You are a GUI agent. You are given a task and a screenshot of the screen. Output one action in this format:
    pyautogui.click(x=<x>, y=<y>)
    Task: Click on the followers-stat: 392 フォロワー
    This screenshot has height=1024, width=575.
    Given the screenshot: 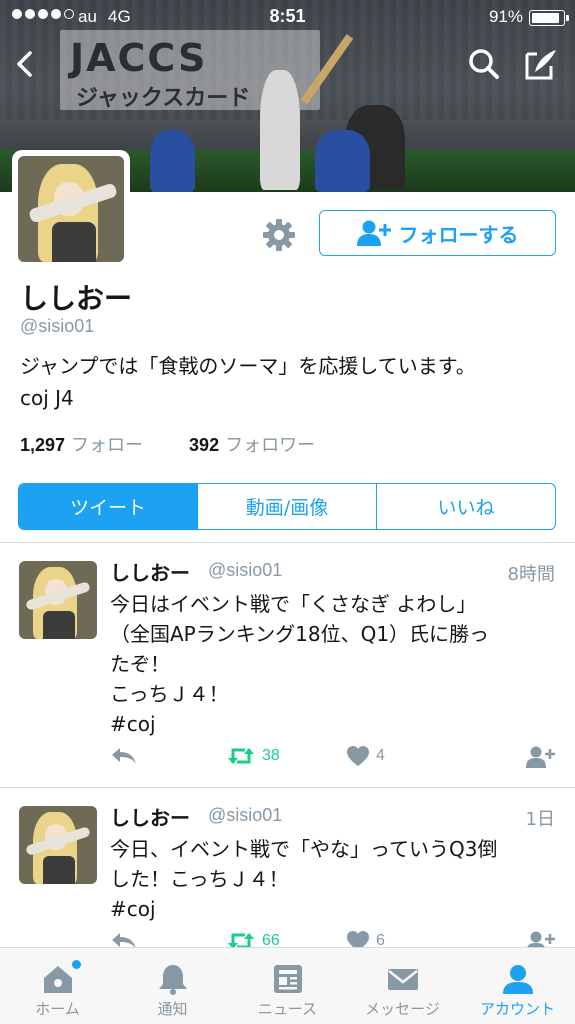 What is the action you would take?
    pyautogui.click(x=252, y=444)
    